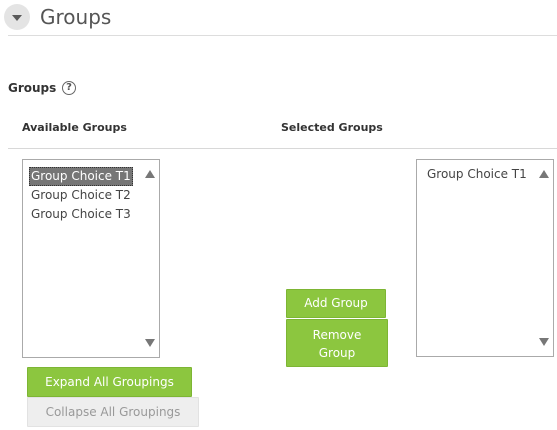  Describe the element at coordinates (76, 17) in the screenshot. I see `section-title: Groups` at that location.